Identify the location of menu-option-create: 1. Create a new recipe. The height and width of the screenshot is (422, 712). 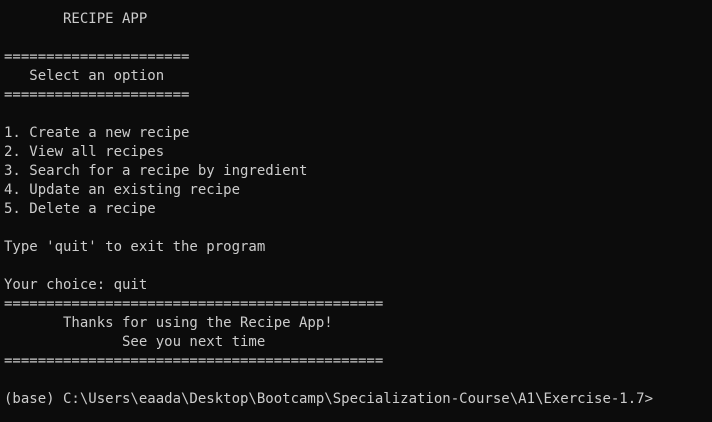
(97, 133).